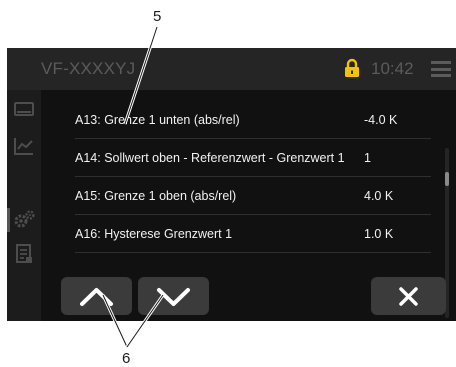 The width and height of the screenshot is (456, 367). Describe the element at coordinates (154, 234) in the screenshot. I see `parameter-label: A16: Hysterese Grenzwert 1` at that location.